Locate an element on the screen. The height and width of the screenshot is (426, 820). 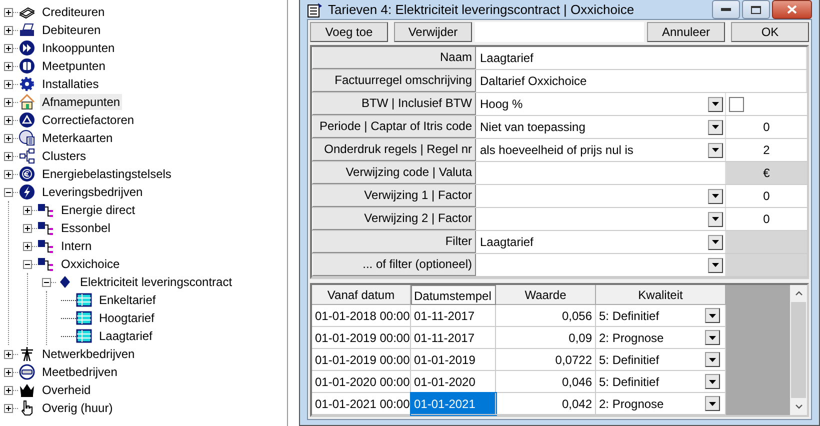
tree-item: Hoogtarief is located at coordinates (126, 318).